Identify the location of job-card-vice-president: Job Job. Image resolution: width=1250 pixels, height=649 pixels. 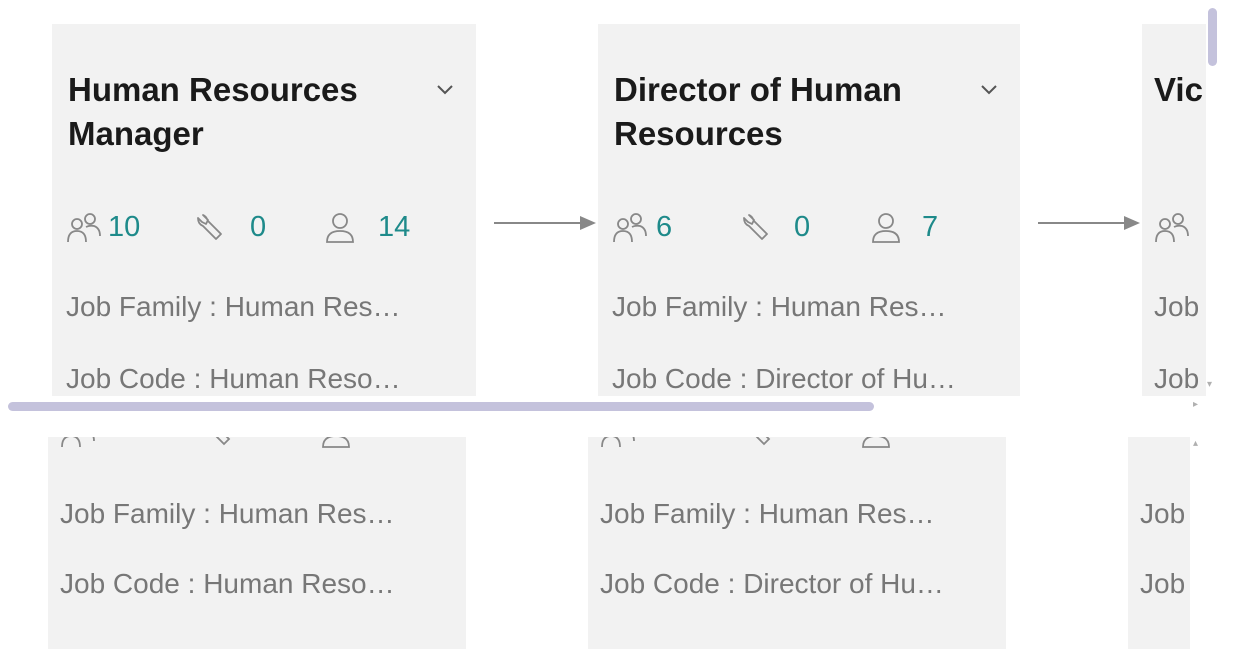
(1159, 543).